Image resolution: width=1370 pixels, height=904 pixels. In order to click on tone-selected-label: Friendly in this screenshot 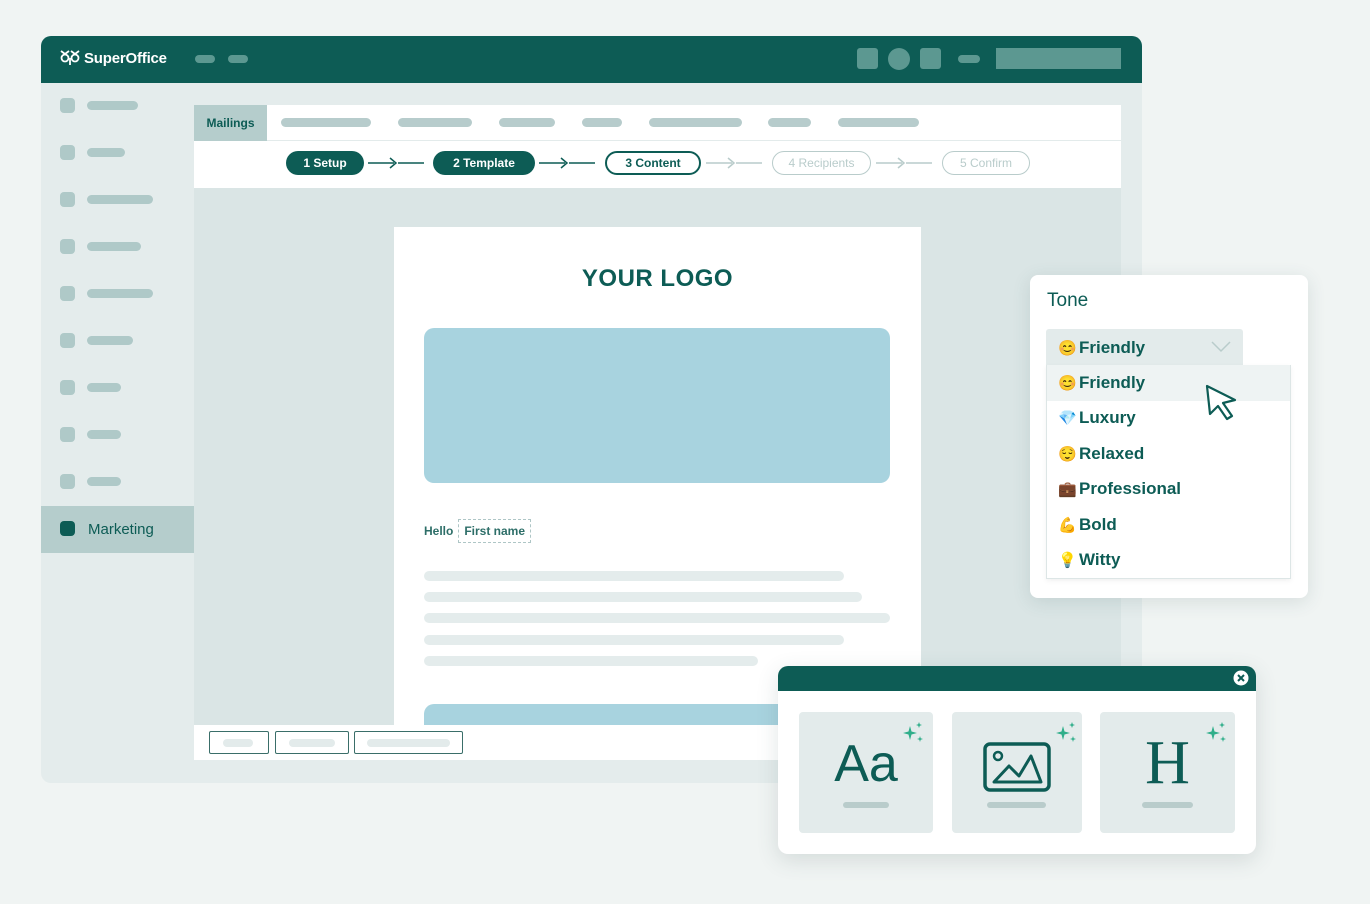, I will do `click(1112, 347)`.